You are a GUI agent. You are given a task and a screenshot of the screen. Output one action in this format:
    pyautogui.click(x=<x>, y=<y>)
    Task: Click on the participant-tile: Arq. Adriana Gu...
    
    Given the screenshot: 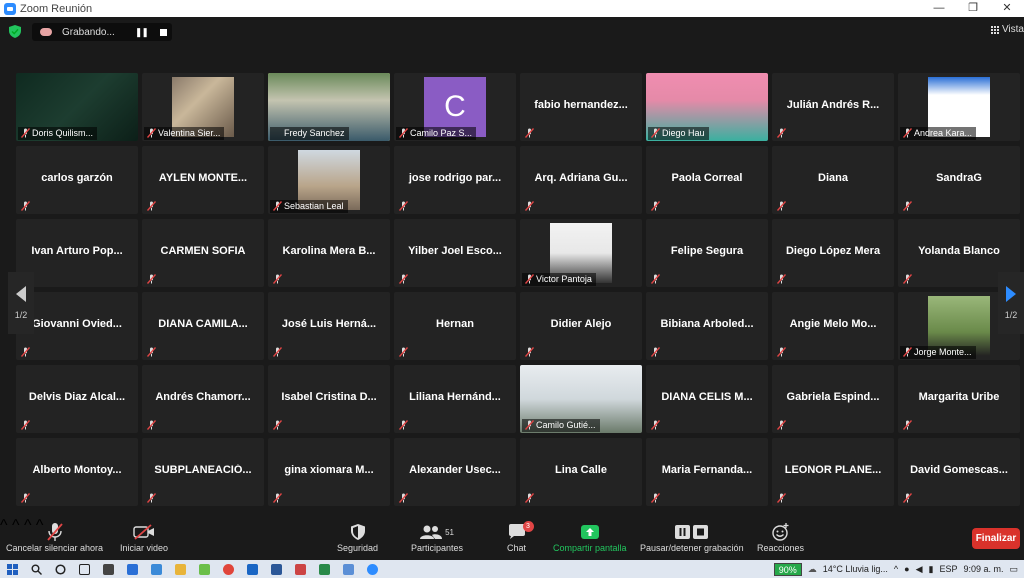 What is the action you would take?
    pyautogui.click(x=581, y=180)
    